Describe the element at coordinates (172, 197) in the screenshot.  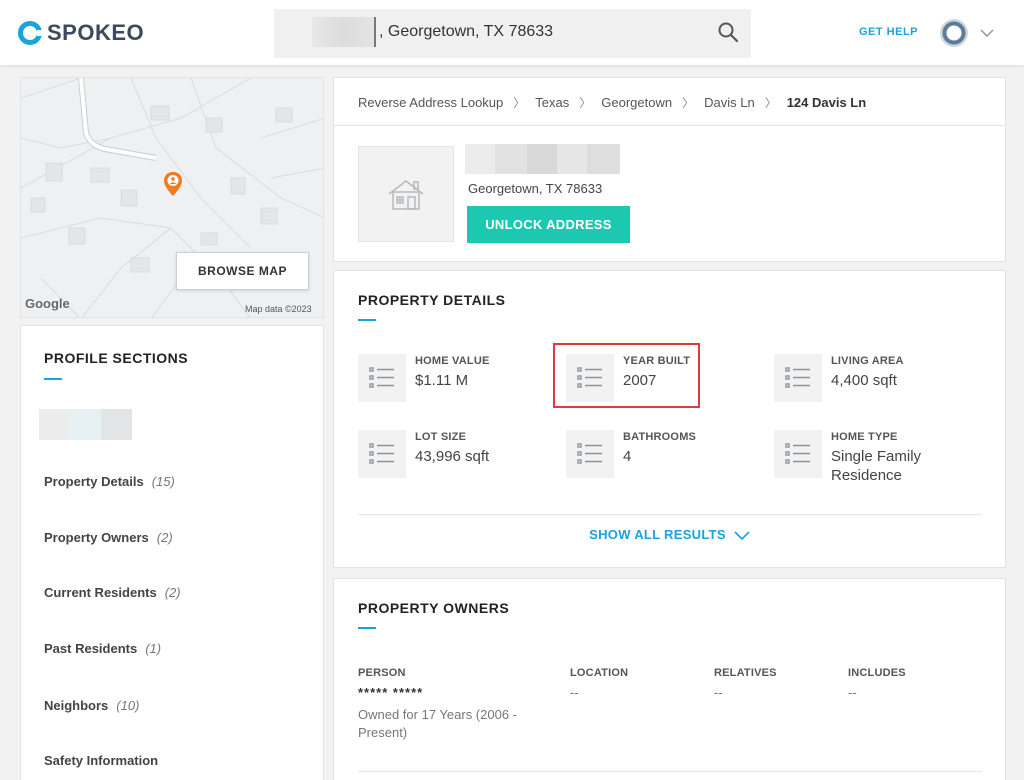
I see `map-panel: BROWSE MAP Google Map data ©2023` at that location.